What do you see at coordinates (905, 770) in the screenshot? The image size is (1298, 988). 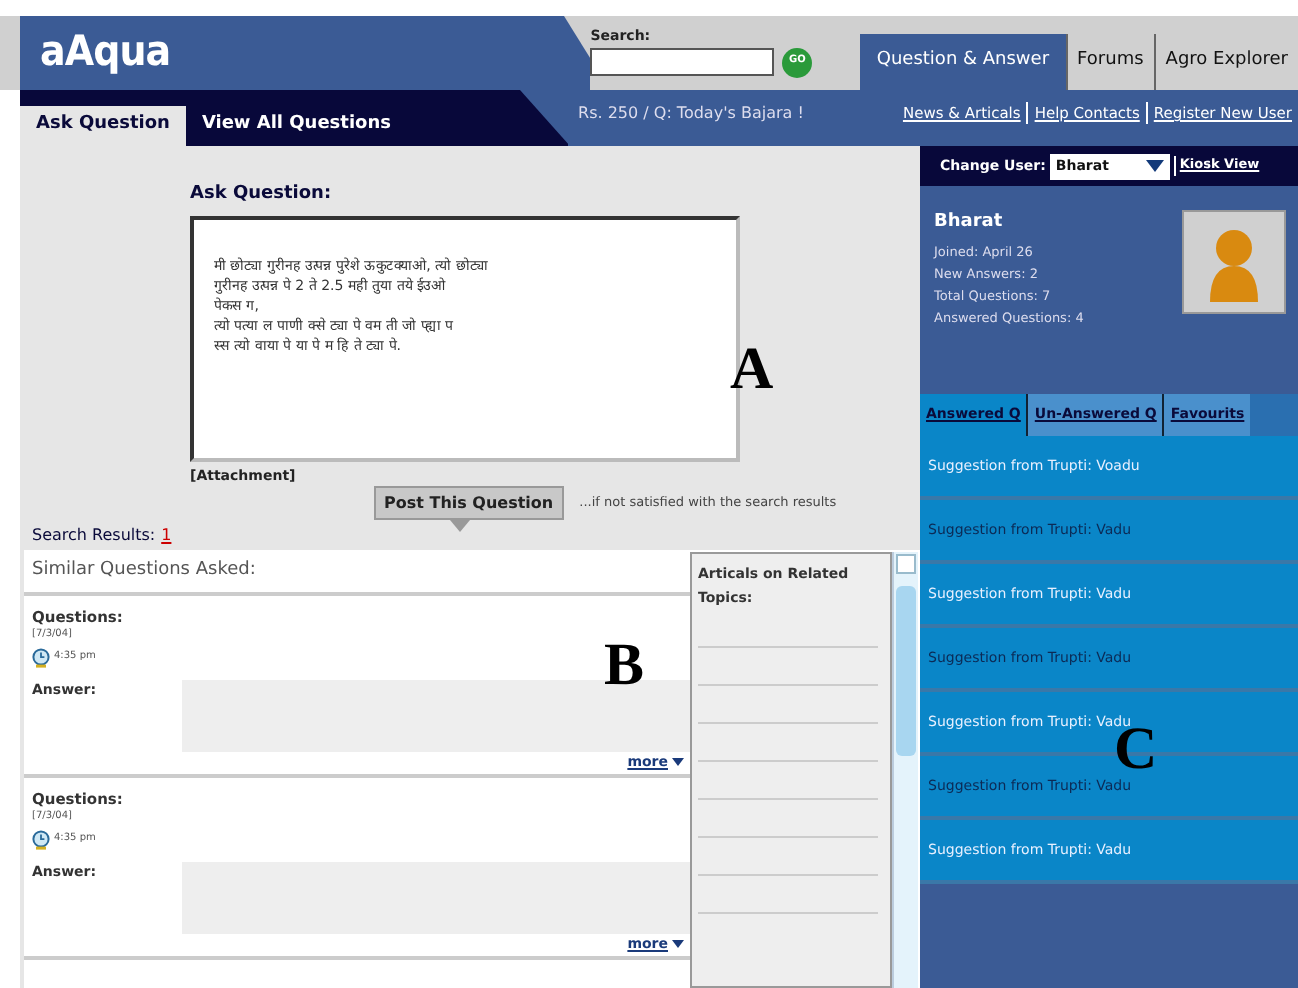 I see `scrollbar` at bounding box center [905, 770].